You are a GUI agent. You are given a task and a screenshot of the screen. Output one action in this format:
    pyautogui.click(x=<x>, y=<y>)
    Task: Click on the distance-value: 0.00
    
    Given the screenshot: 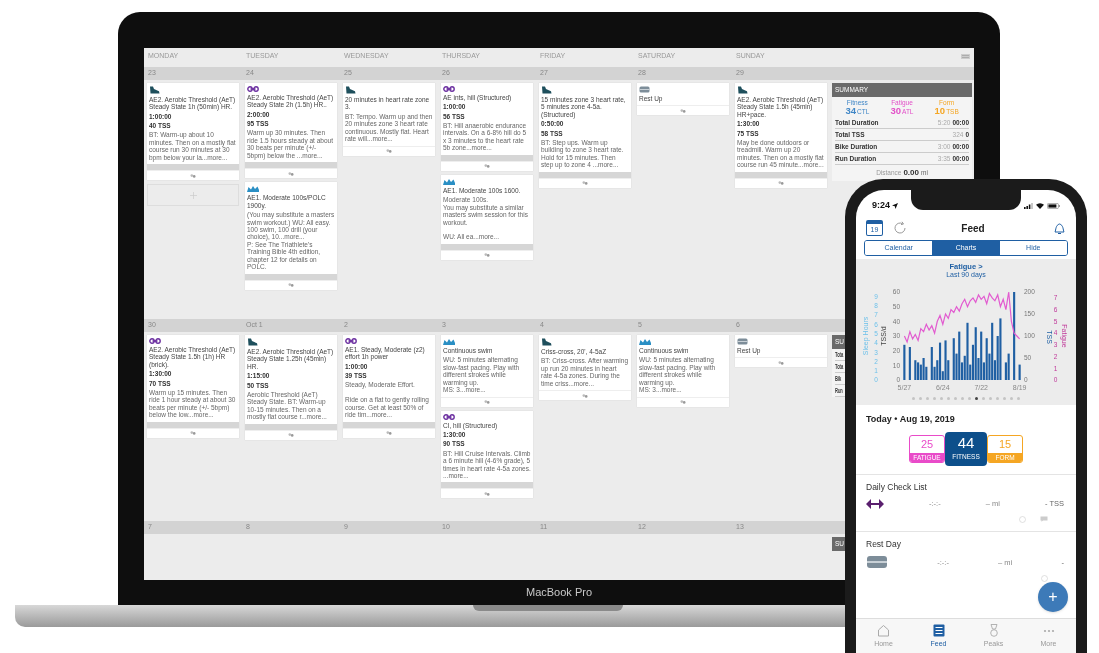 What is the action you would take?
    pyautogui.click(x=911, y=173)
    